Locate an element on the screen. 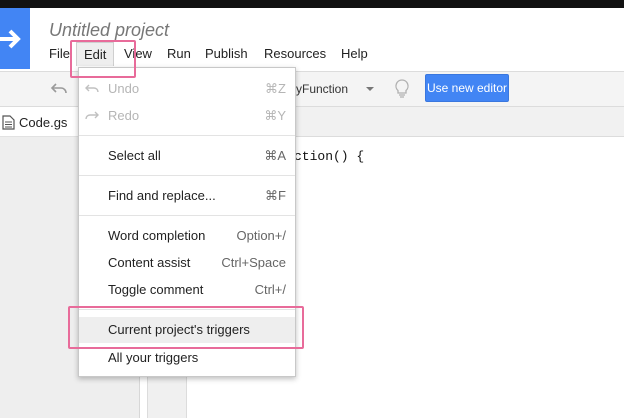 The width and height of the screenshot is (624, 418). menu-item-label: Toggle comment is located at coordinates (156, 289).